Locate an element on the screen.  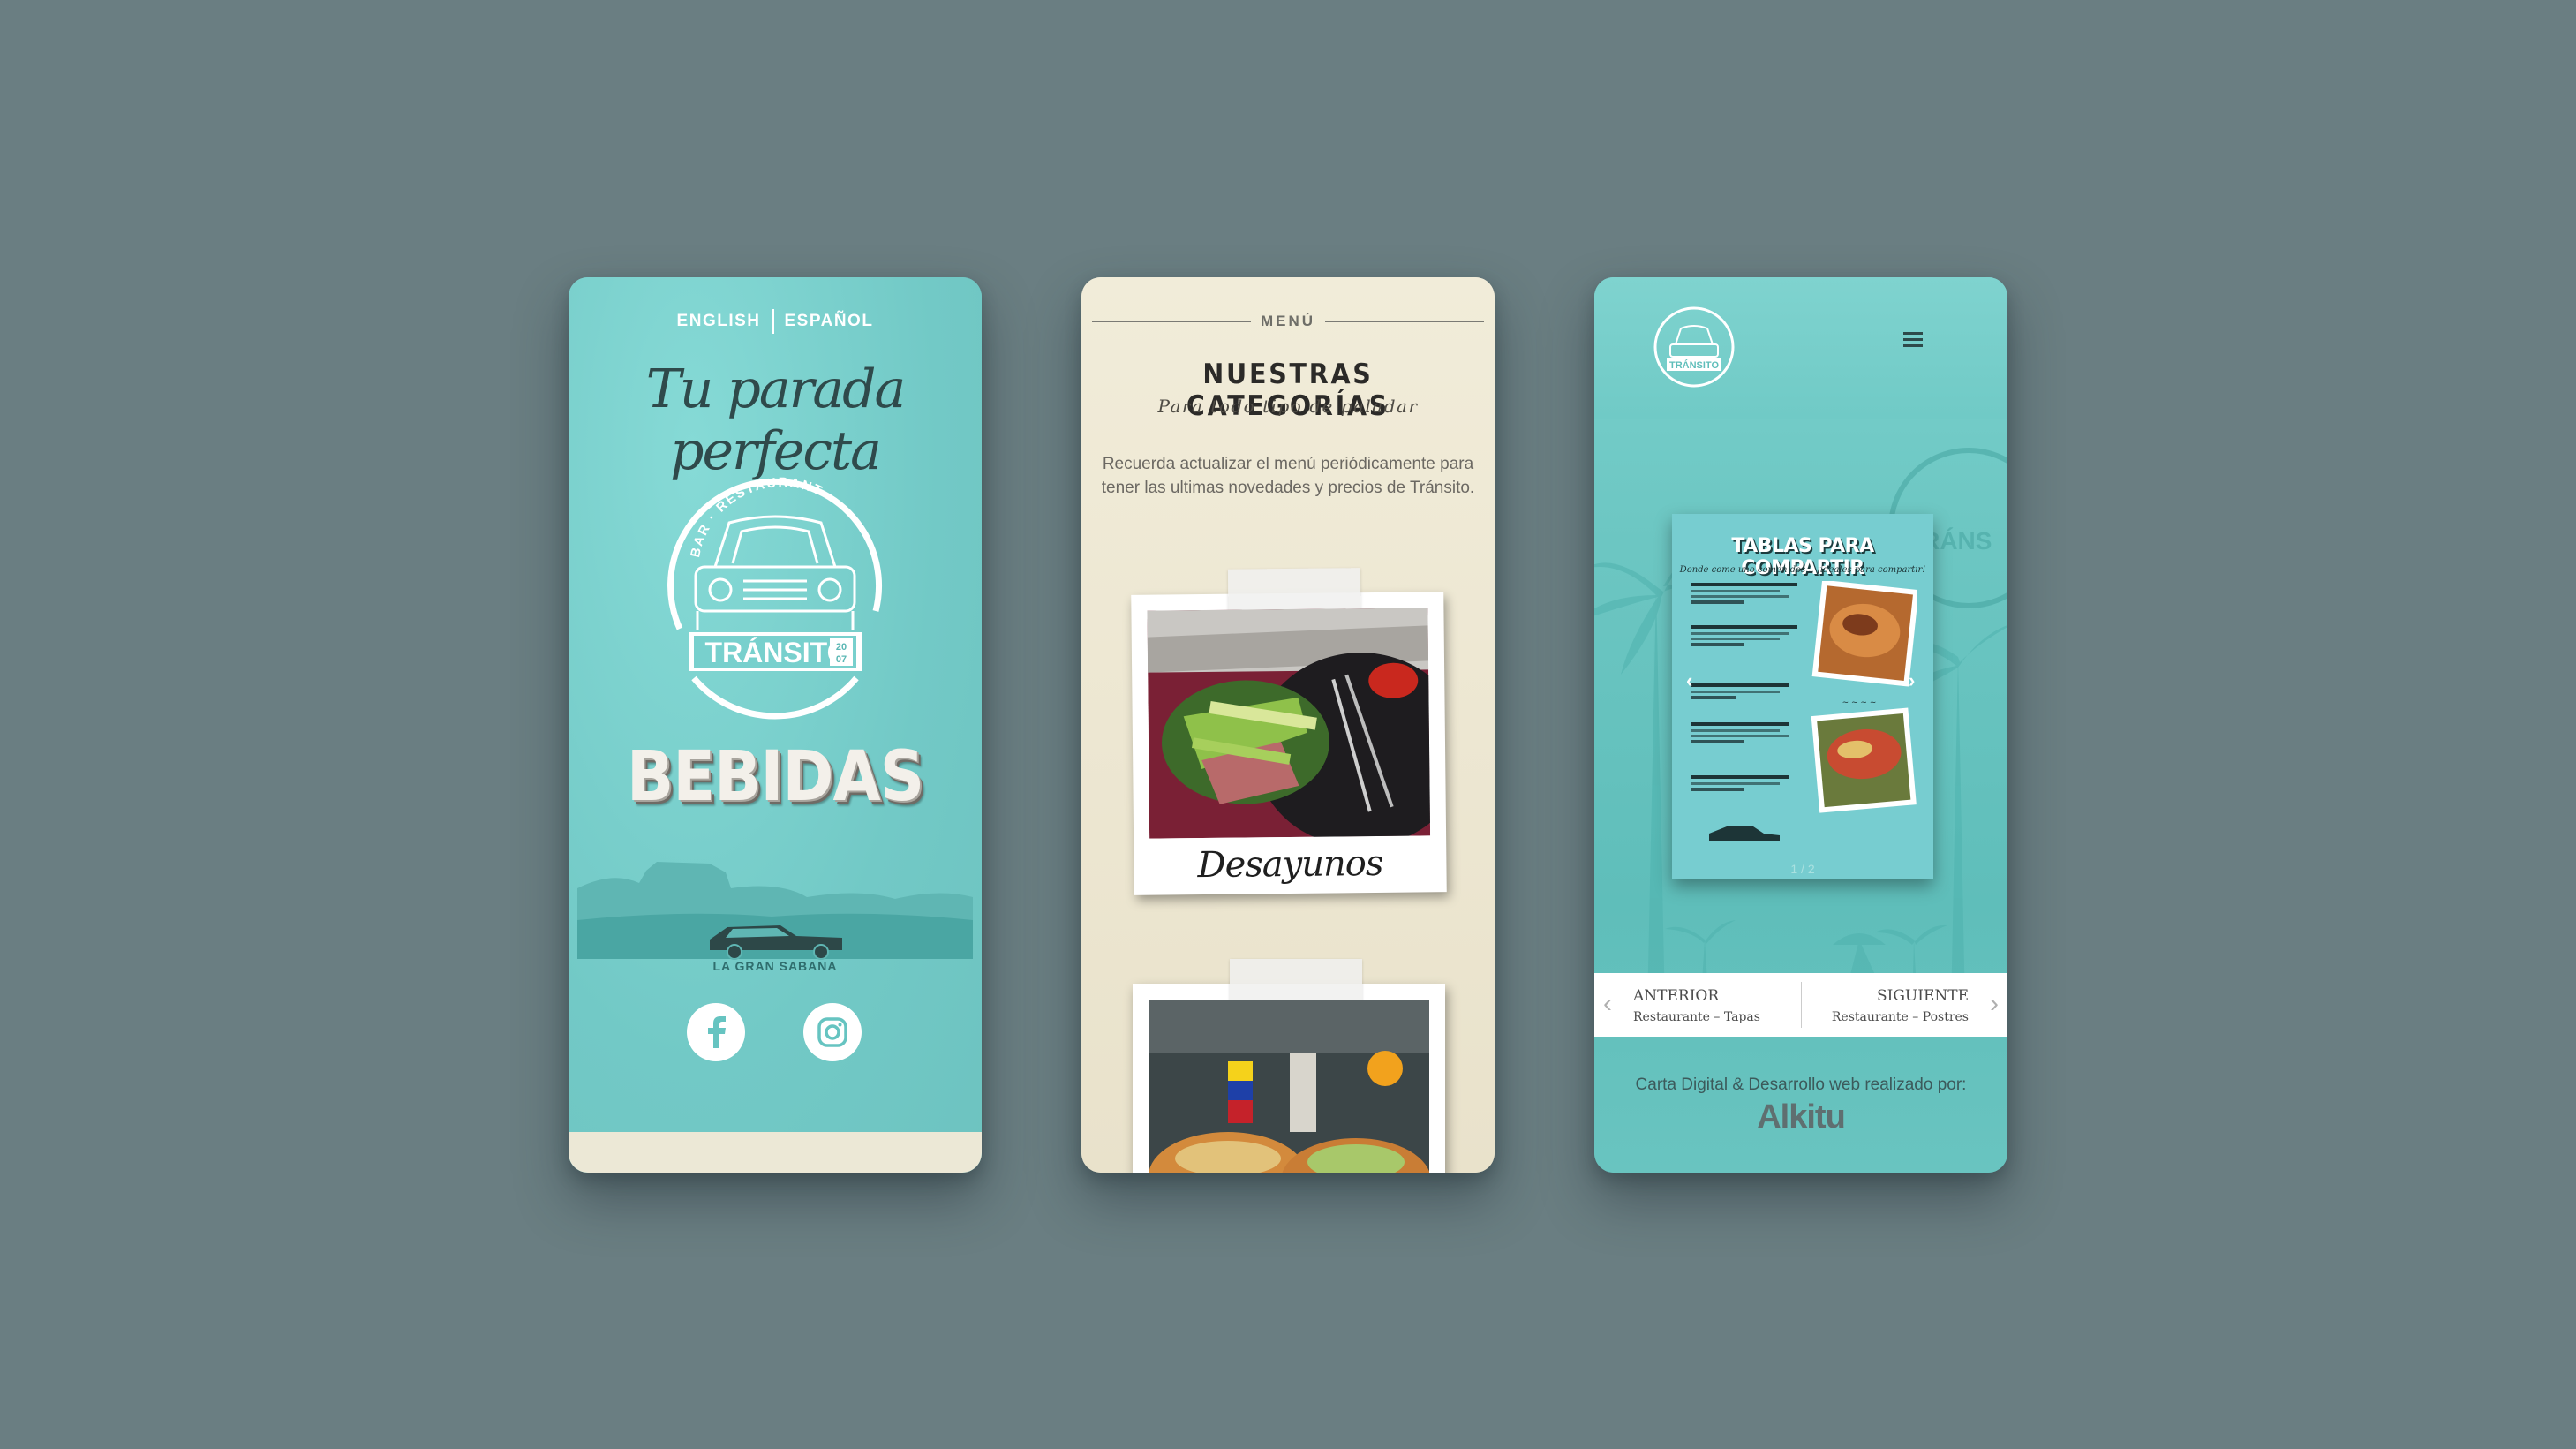
desayunos-photo is located at coordinates (1289, 723).